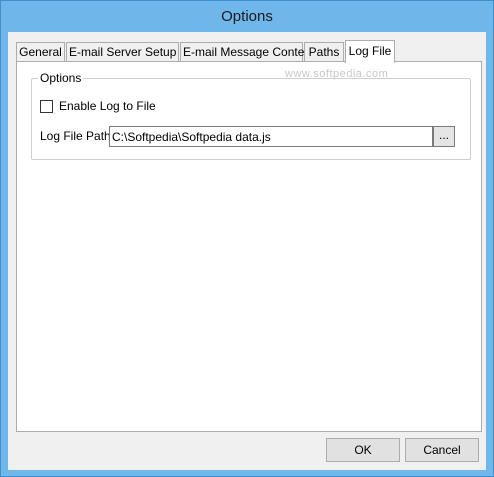 This screenshot has width=494, height=477. Describe the element at coordinates (370, 51) in the screenshot. I see `tab-log-file: Log File` at that location.